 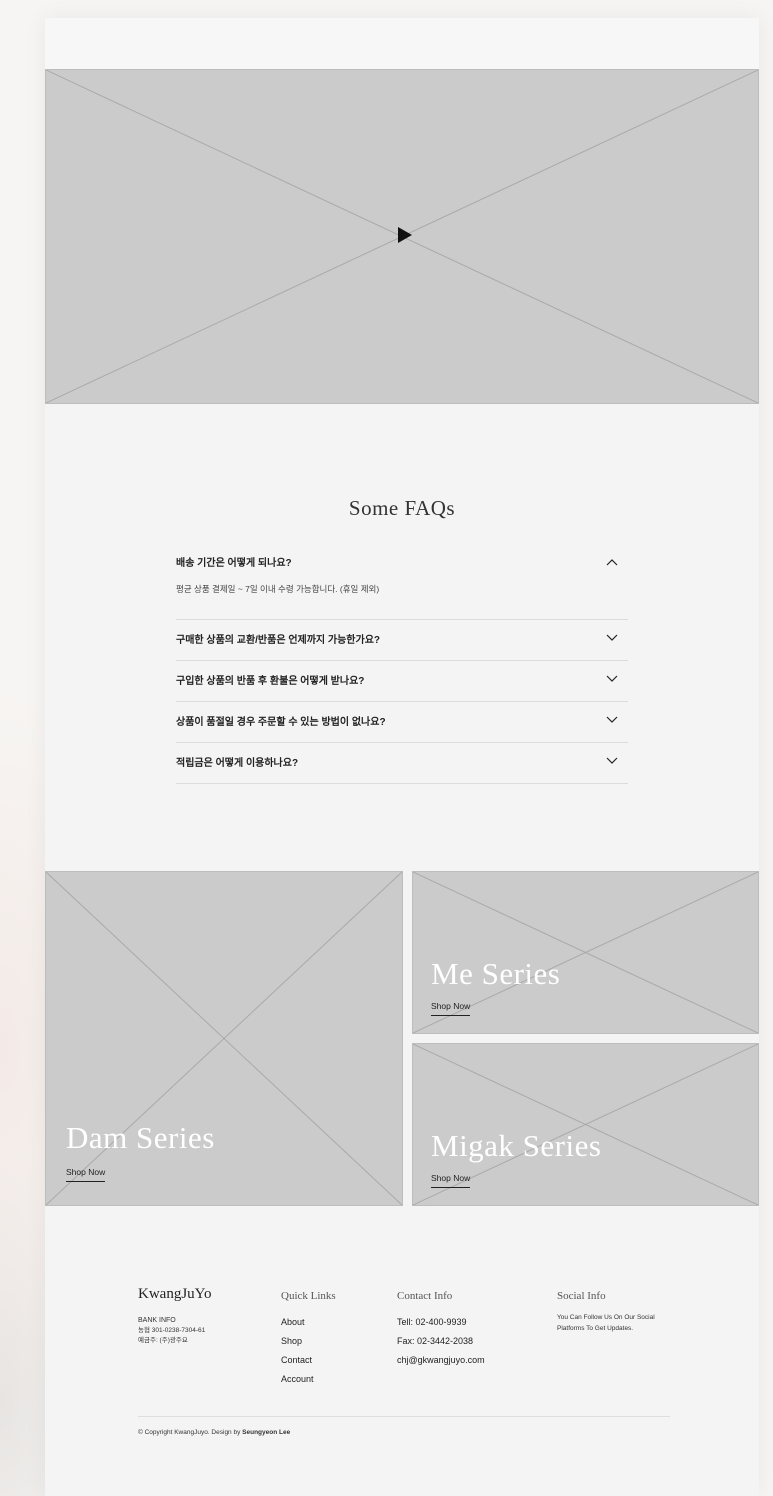 What do you see at coordinates (404, 1416) in the screenshot?
I see `footer-divider` at bounding box center [404, 1416].